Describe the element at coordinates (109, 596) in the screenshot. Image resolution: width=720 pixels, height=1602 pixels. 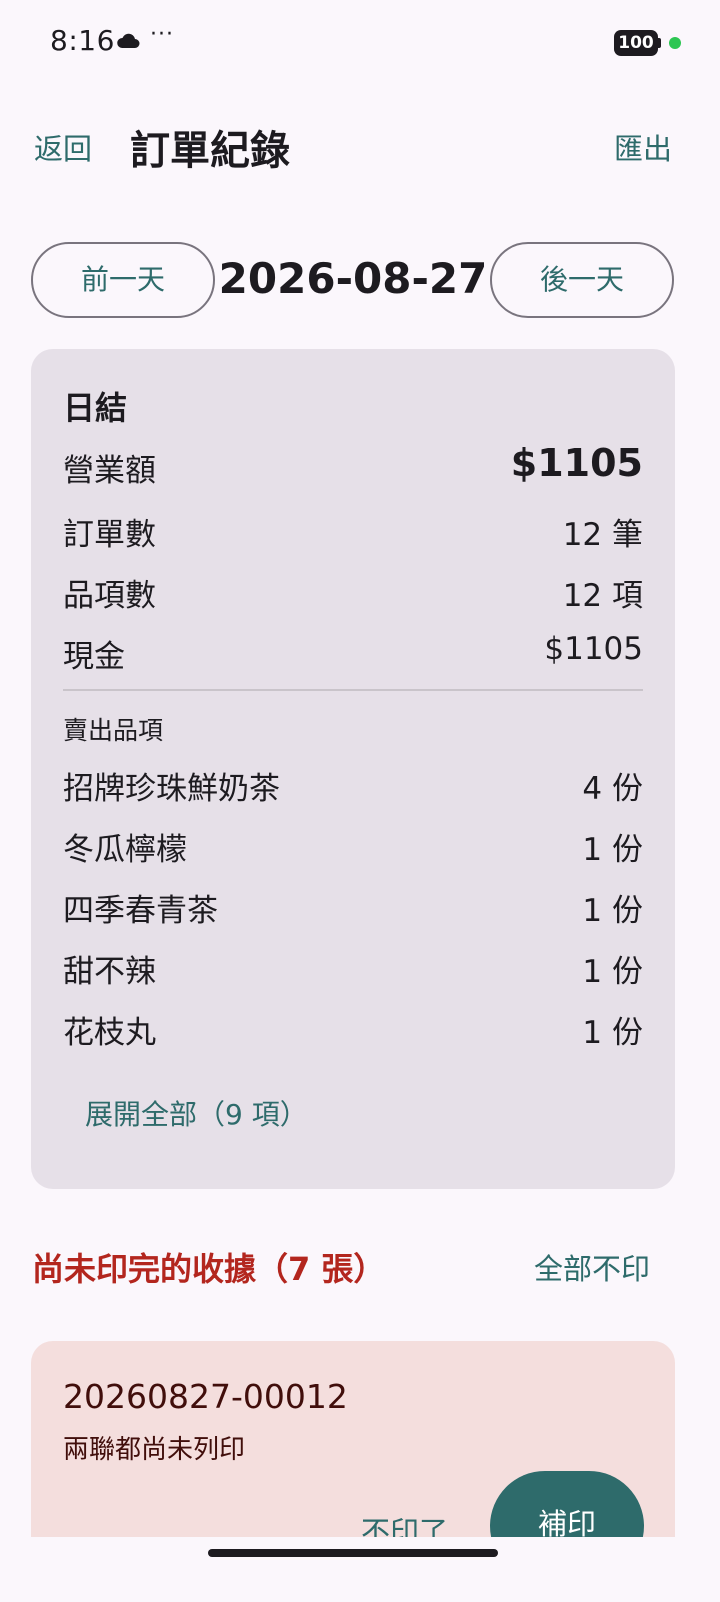
I see `stat-label: 品項數` at that location.